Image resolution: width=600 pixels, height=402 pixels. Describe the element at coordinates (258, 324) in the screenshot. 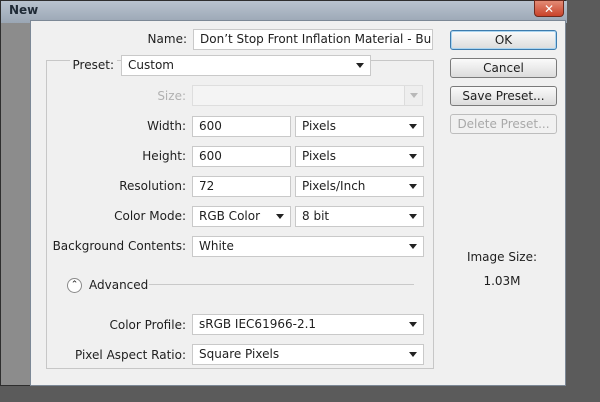

I see `color-profile-value: sRGB IEC61966-2.1` at that location.